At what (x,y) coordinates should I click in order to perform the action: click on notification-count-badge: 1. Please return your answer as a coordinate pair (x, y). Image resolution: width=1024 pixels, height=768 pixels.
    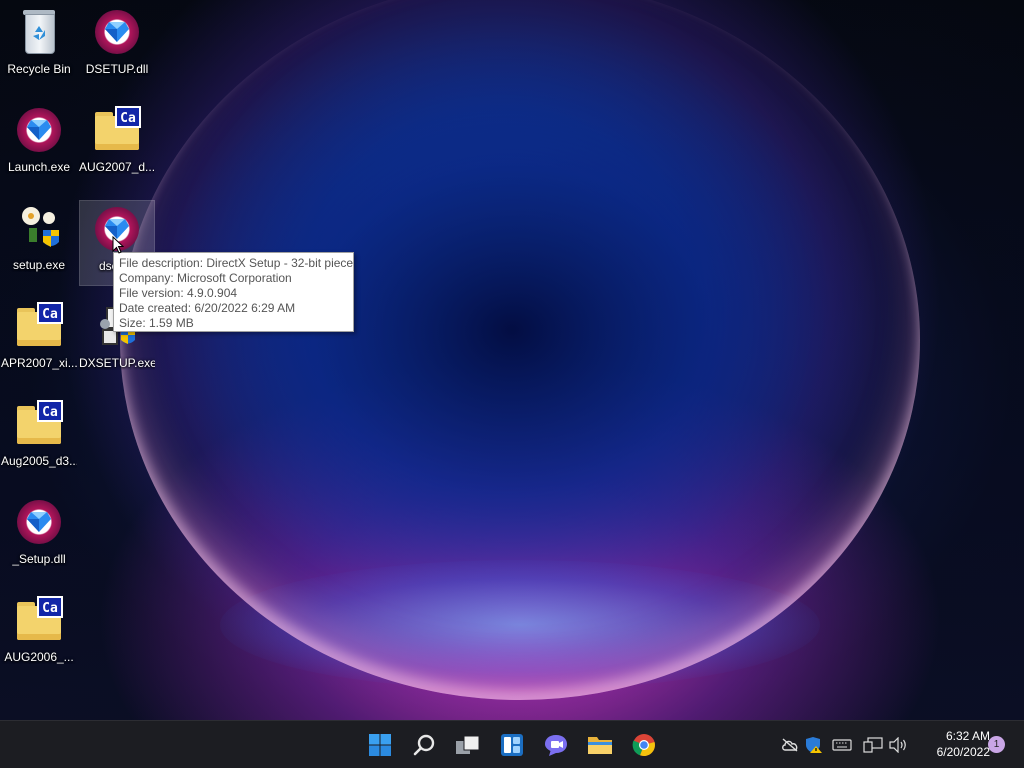
    Looking at the image, I should click on (996, 744).